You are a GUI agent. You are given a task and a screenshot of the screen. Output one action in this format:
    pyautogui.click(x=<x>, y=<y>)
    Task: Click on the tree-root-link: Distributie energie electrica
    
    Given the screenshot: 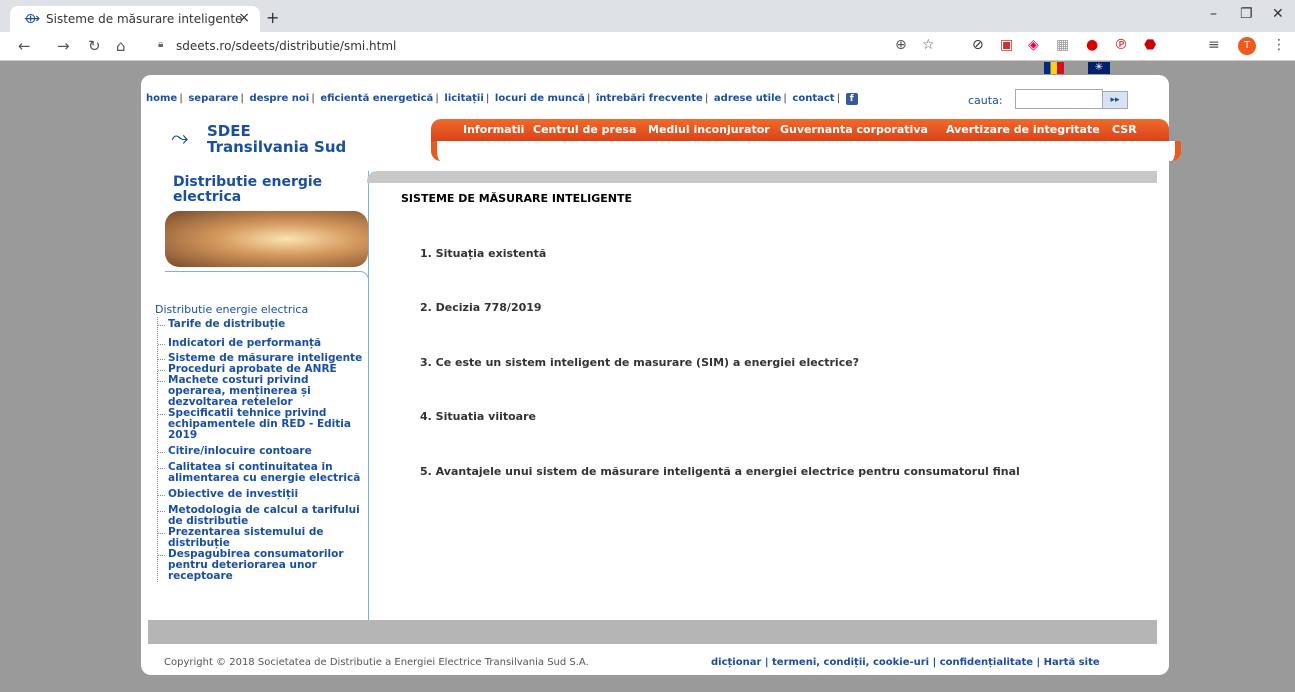 What is the action you would take?
    pyautogui.click(x=231, y=309)
    